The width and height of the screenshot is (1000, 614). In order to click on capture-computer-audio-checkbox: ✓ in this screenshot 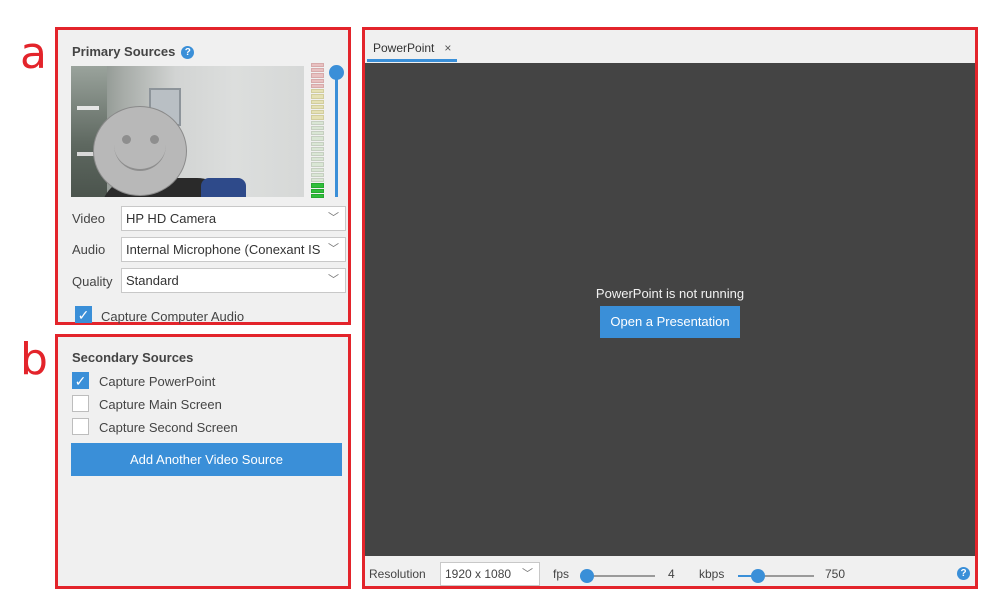, I will do `click(83, 314)`.